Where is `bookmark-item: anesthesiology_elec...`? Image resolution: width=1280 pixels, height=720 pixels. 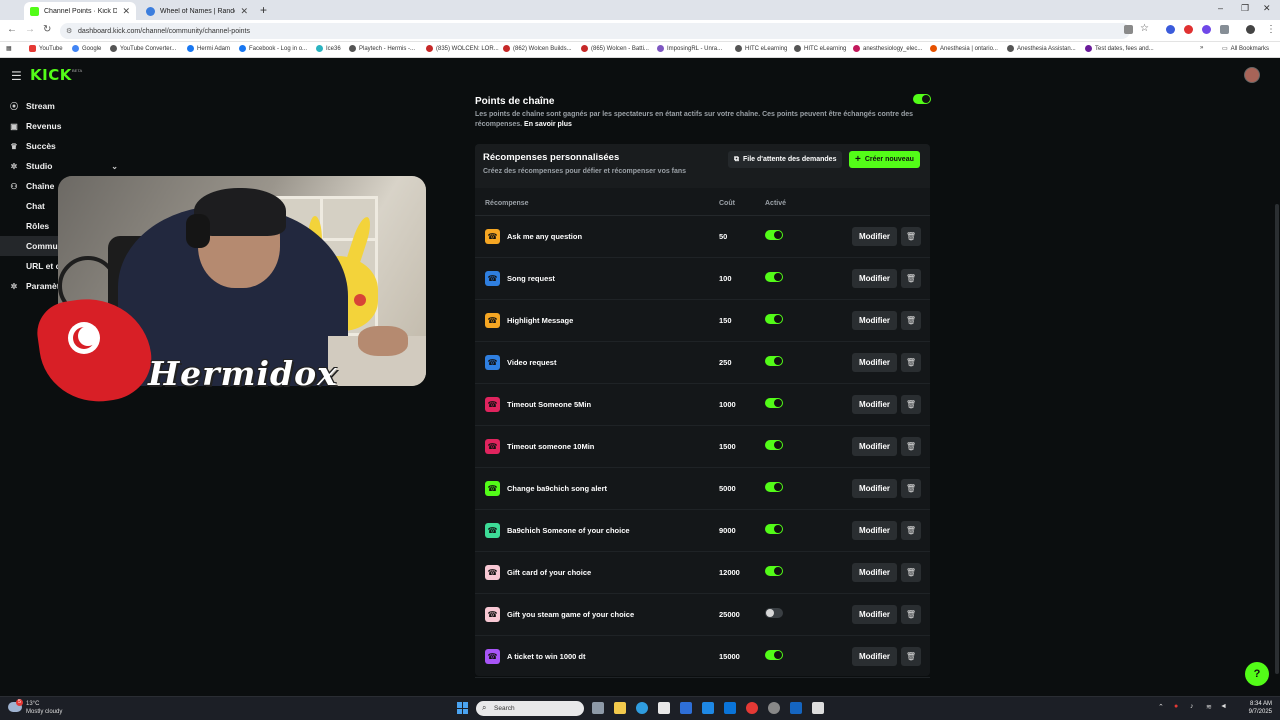
bookmark-item: anesthesiology_elec... is located at coordinates (887, 48).